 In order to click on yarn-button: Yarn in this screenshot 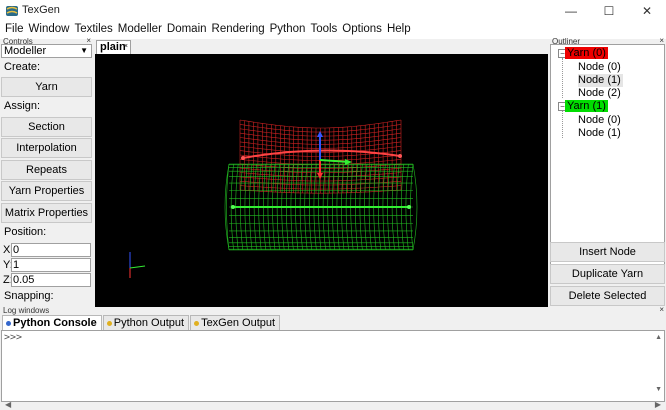, I will do `click(46, 87)`.